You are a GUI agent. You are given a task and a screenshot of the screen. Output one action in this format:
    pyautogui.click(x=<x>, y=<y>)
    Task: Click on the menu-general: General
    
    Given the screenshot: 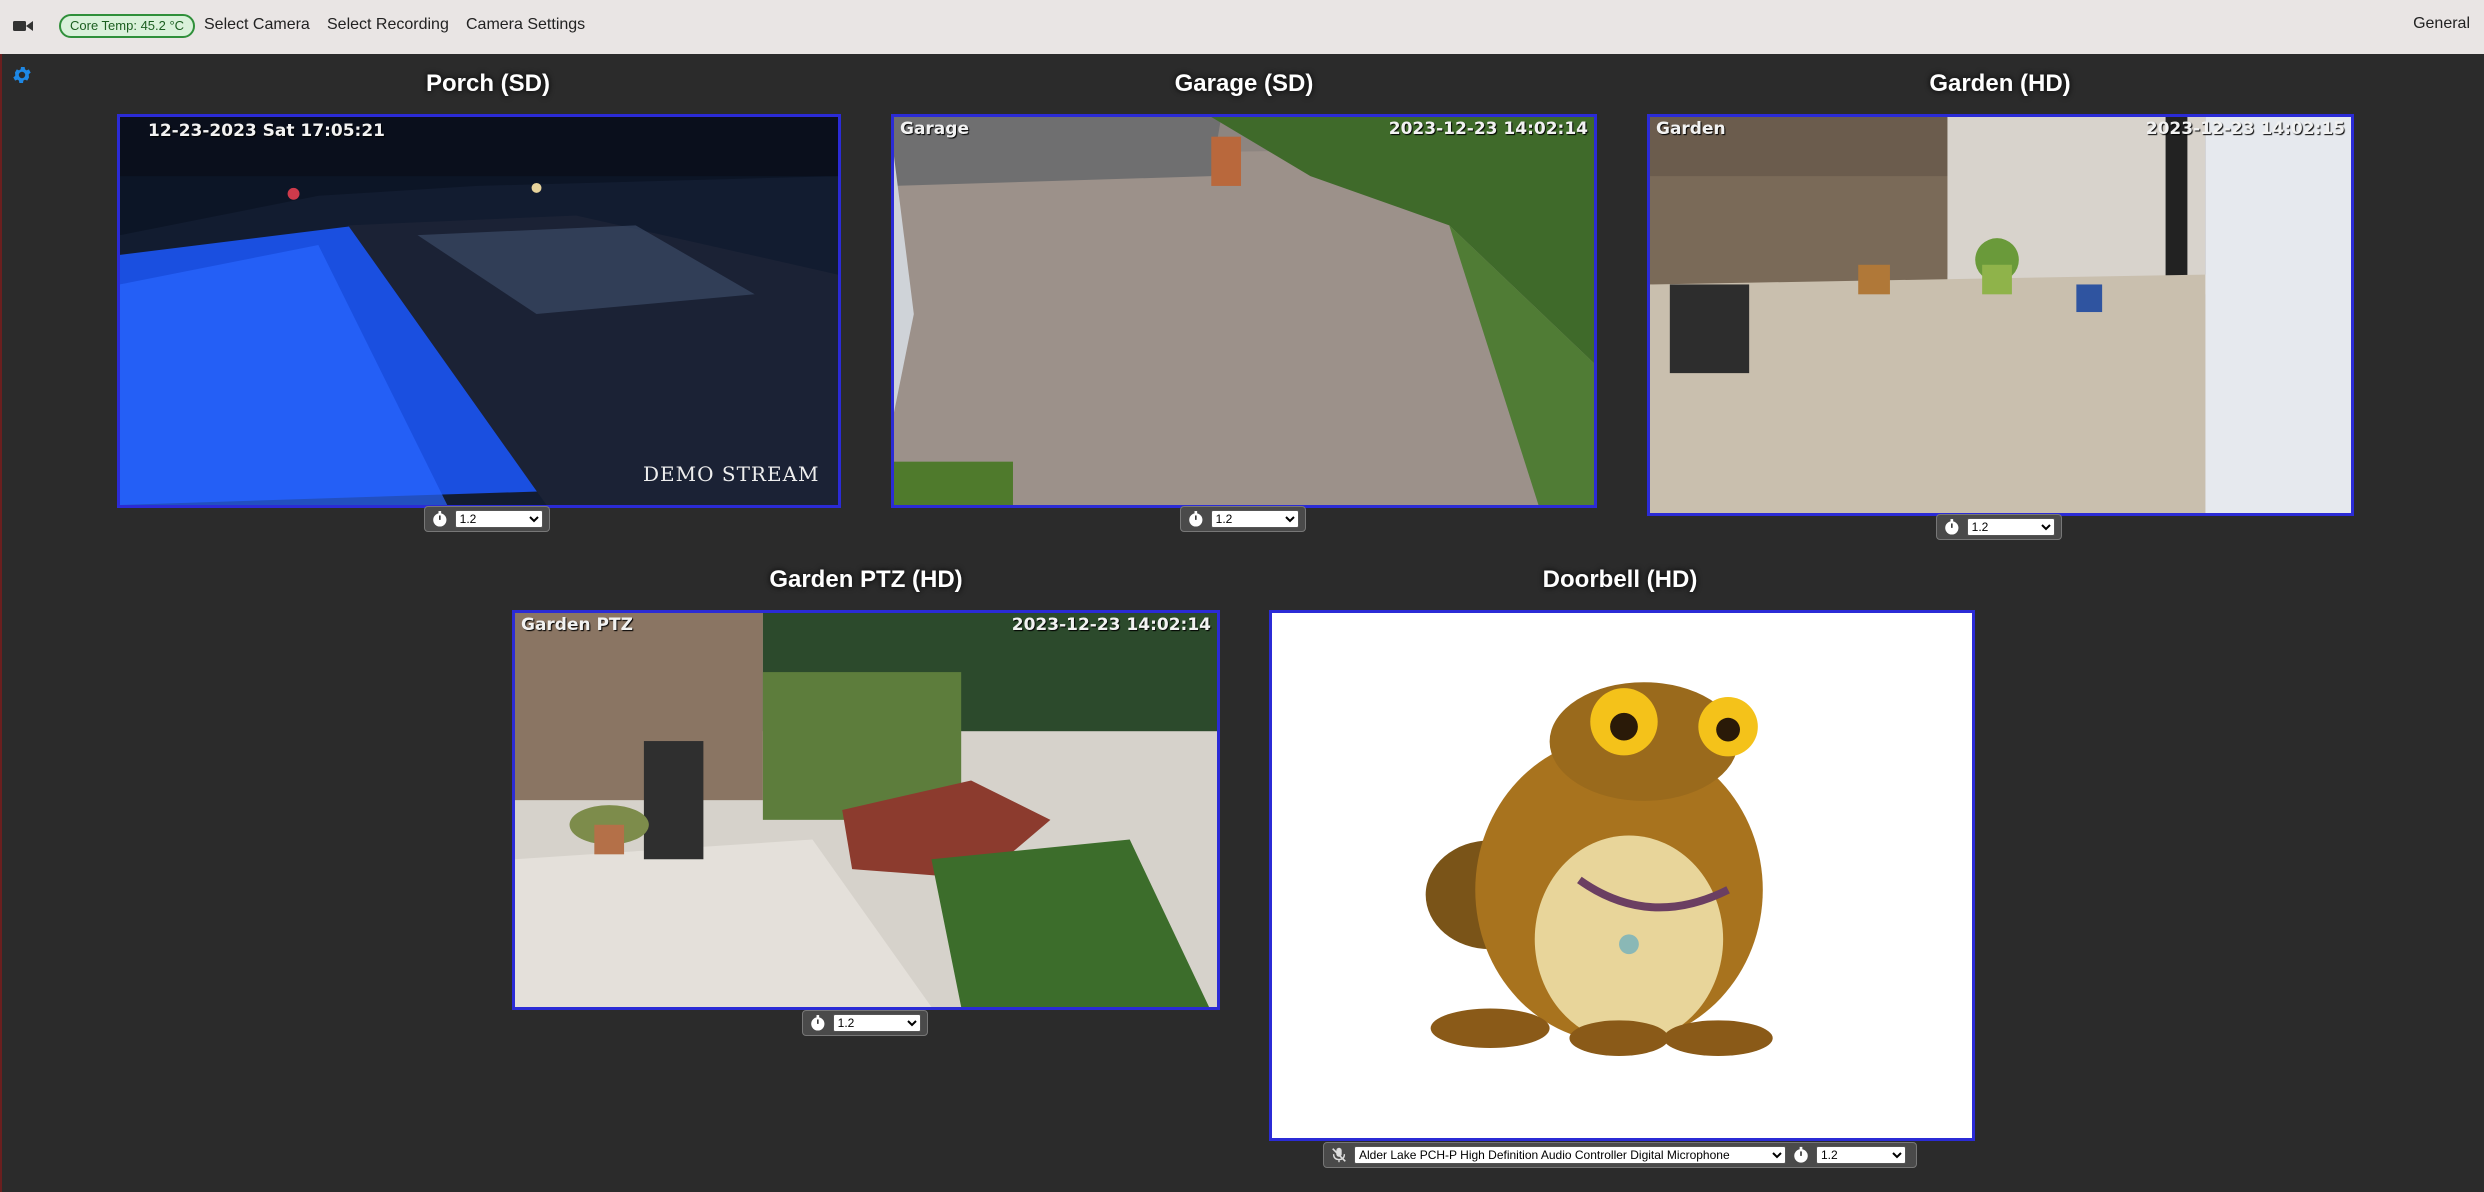 What is the action you would take?
    pyautogui.click(x=2441, y=24)
    